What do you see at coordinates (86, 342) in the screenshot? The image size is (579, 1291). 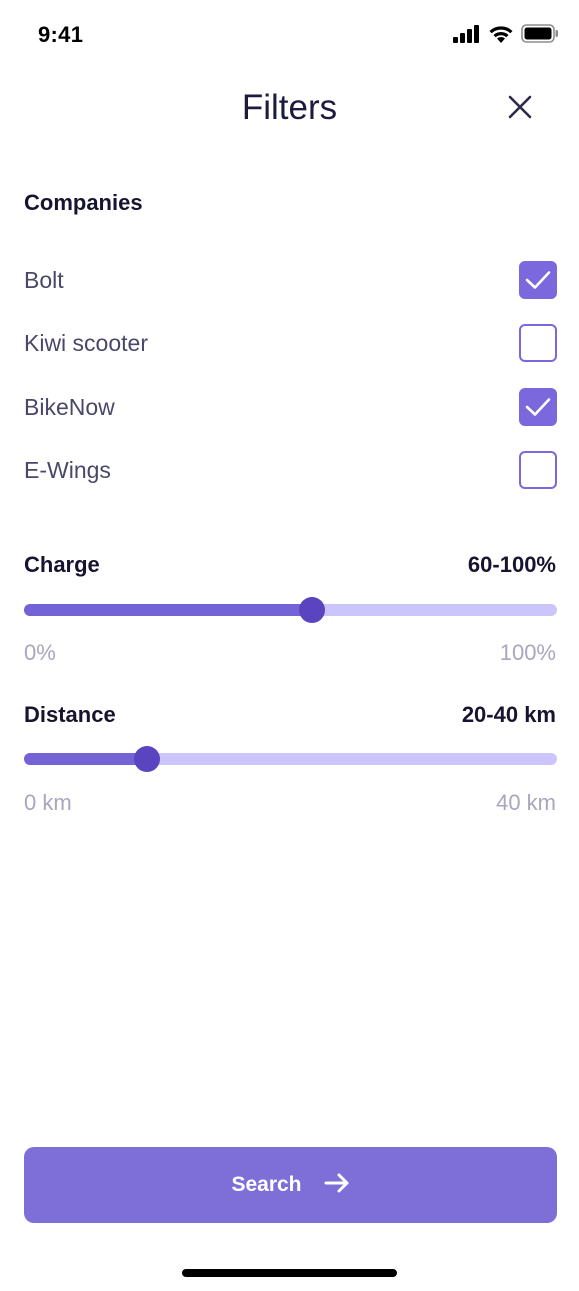 I see `company-label: Kiwi scooter` at bounding box center [86, 342].